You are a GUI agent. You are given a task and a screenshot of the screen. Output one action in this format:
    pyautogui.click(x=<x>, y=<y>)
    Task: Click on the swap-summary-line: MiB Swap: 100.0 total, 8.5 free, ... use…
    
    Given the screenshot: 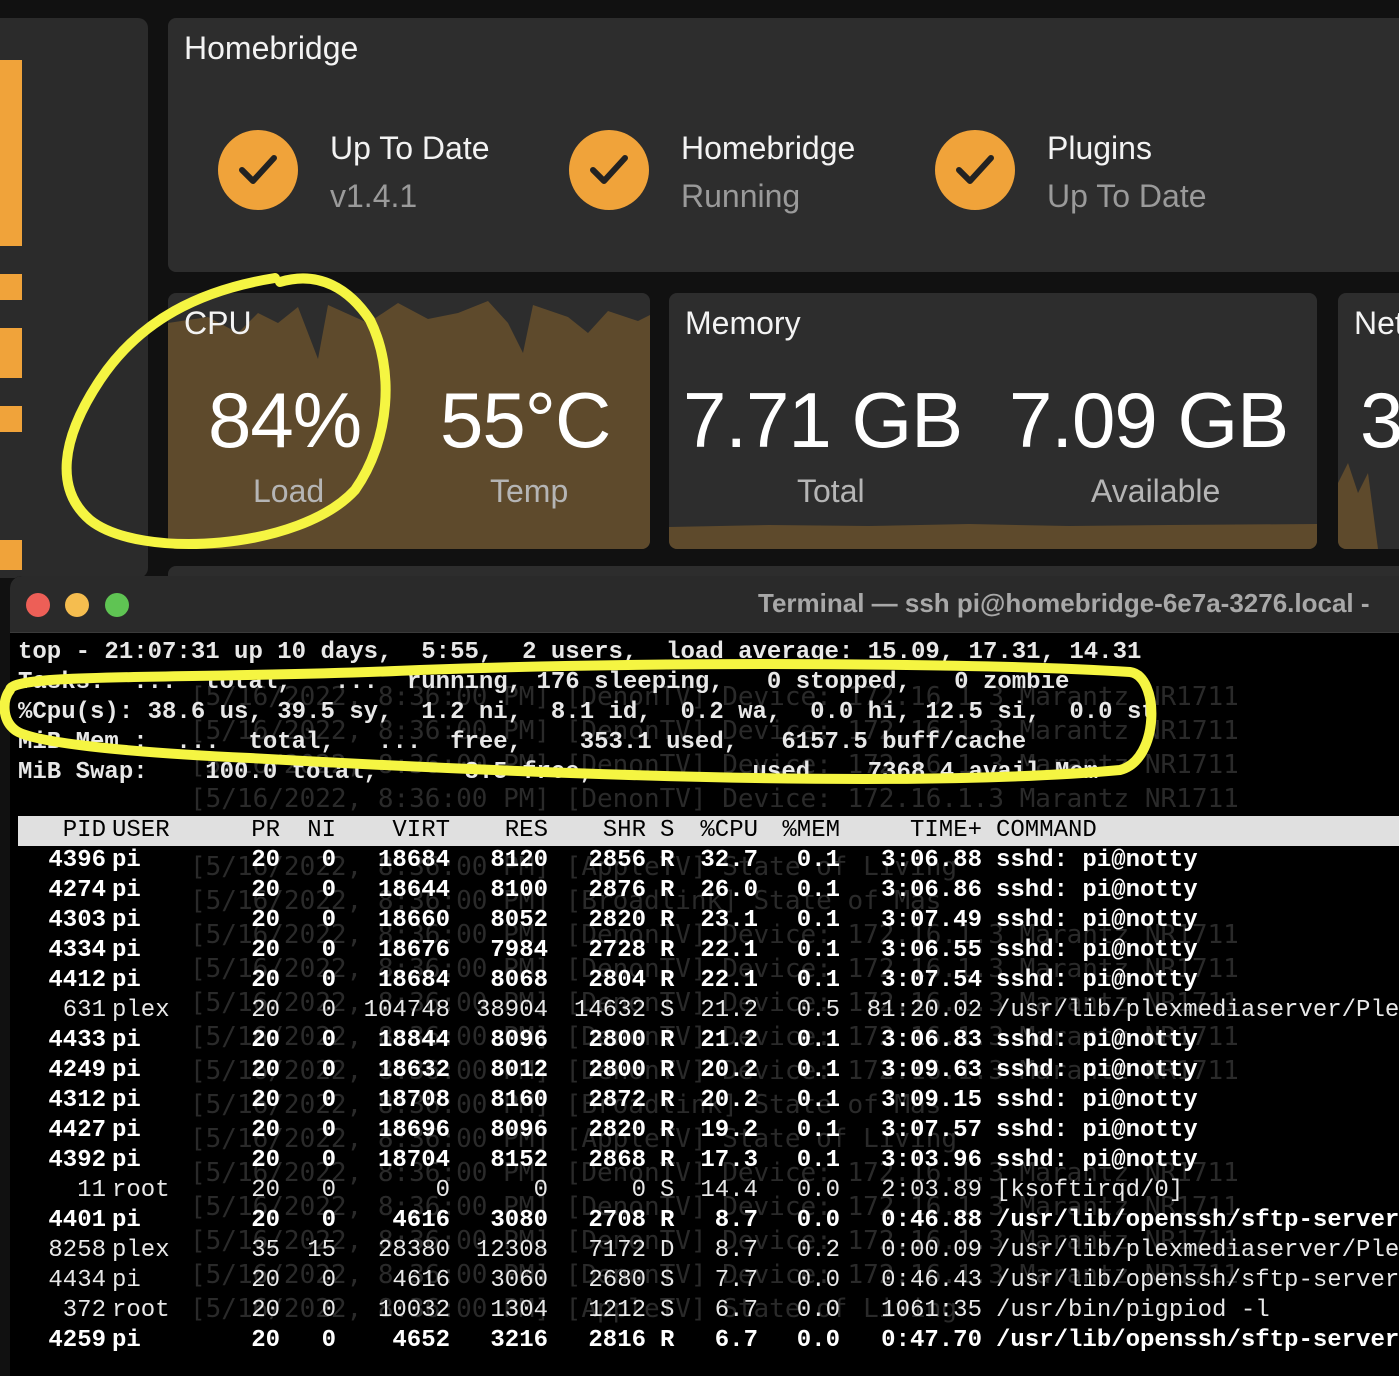 What is the action you would take?
    pyautogui.click(x=558, y=772)
    